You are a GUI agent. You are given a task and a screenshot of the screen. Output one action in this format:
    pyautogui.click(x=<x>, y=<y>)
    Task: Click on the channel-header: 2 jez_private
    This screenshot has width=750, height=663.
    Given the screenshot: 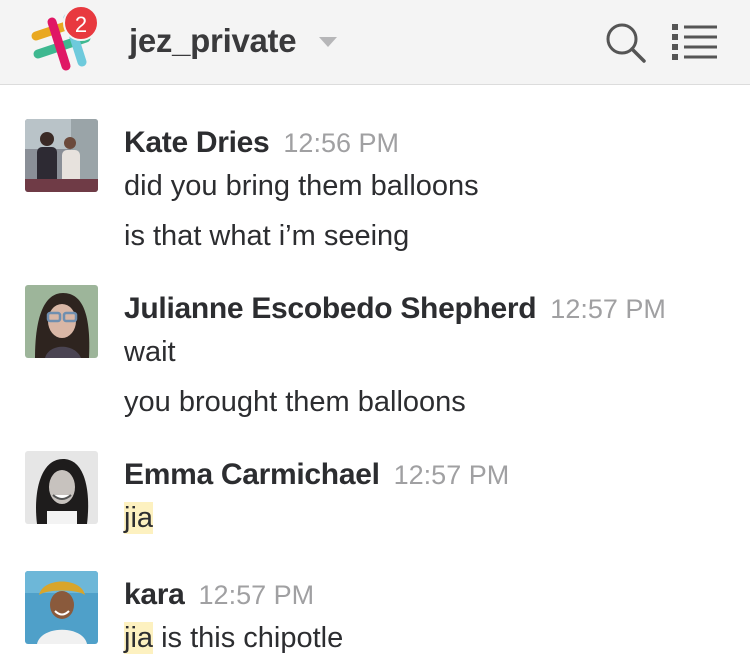 What is the action you would take?
    pyautogui.click(x=375, y=42)
    